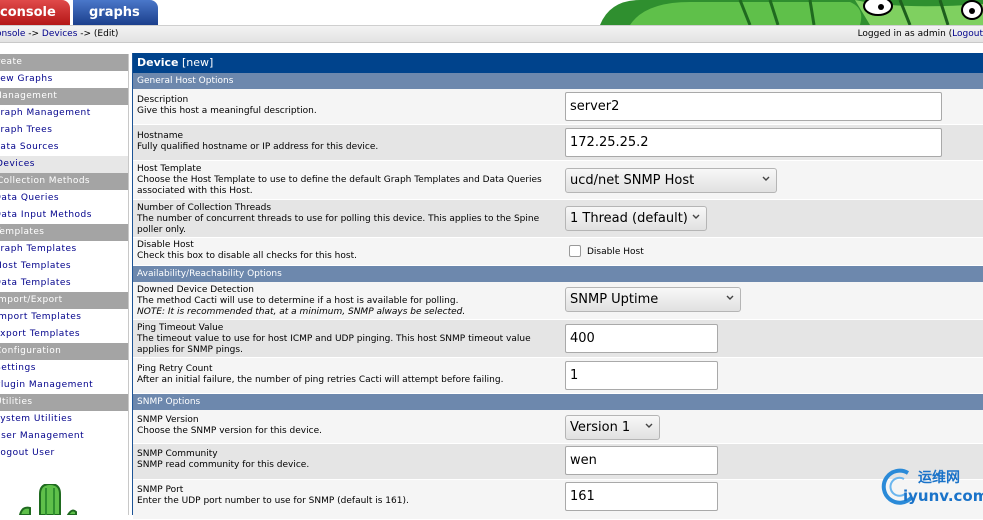 The height and width of the screenshot is (520, 983). Describe the element at coordinates (64, 368) in the screenshot. I see `sidebar-item-settings: Settings` at that location.